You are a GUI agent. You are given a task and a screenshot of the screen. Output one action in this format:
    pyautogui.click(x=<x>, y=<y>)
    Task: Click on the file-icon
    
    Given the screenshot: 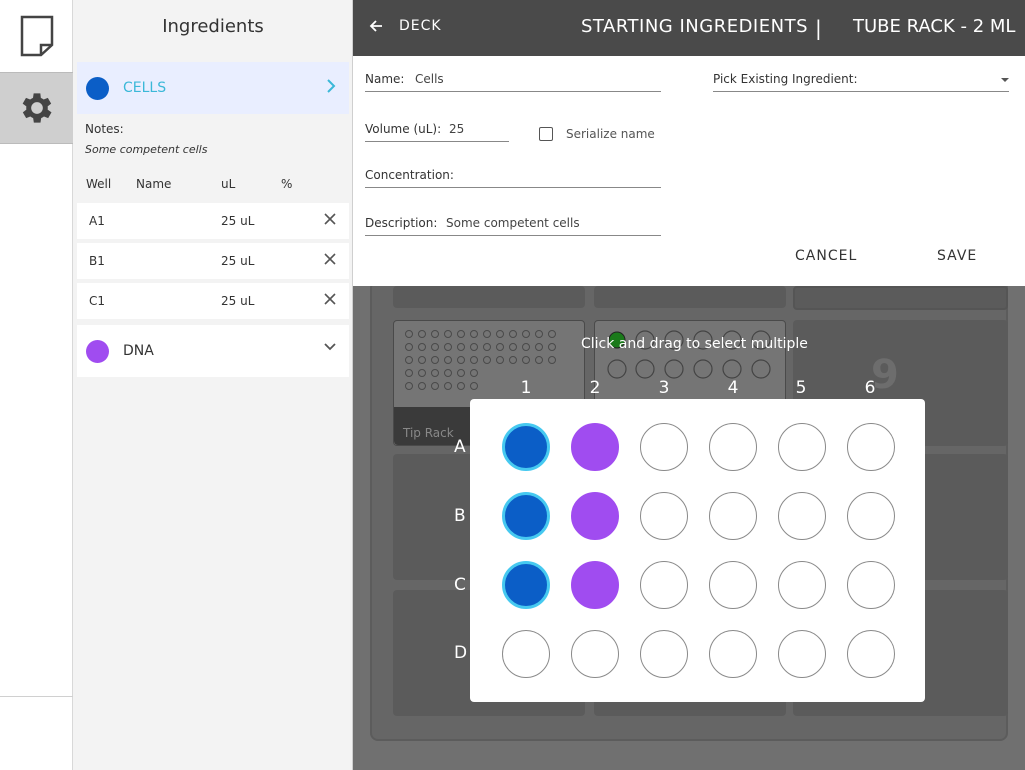 What is the action you would take?
    pyautogui.click(x=36, y=36)
    